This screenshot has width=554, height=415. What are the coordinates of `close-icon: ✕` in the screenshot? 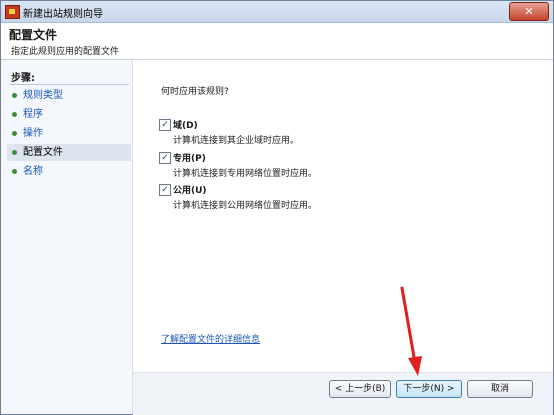 It's located at (529, 11).